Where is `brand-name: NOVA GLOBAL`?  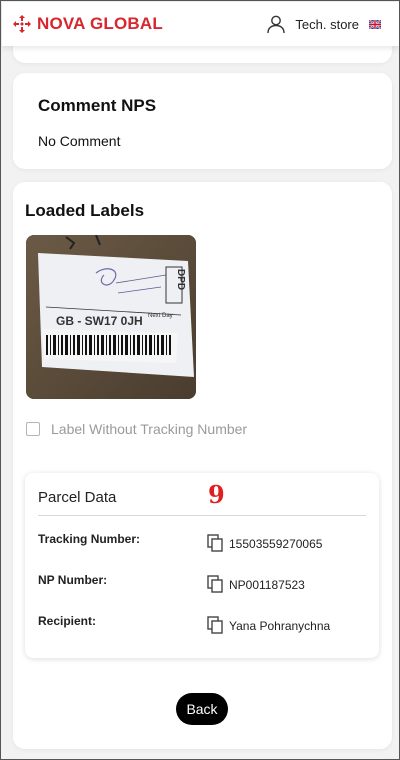 brand-name: NOVA GLOBAL is located at coordinates (100, 23).